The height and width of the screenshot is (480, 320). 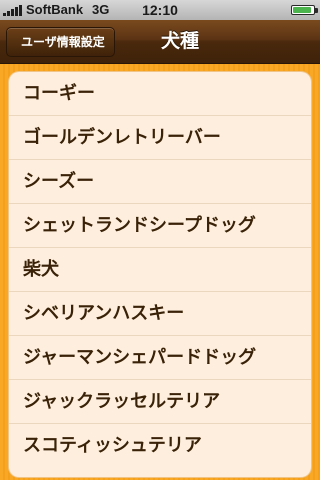 I want to click on breed-list-item: シェットランドシープドッグ, so click(x=160, y=226).